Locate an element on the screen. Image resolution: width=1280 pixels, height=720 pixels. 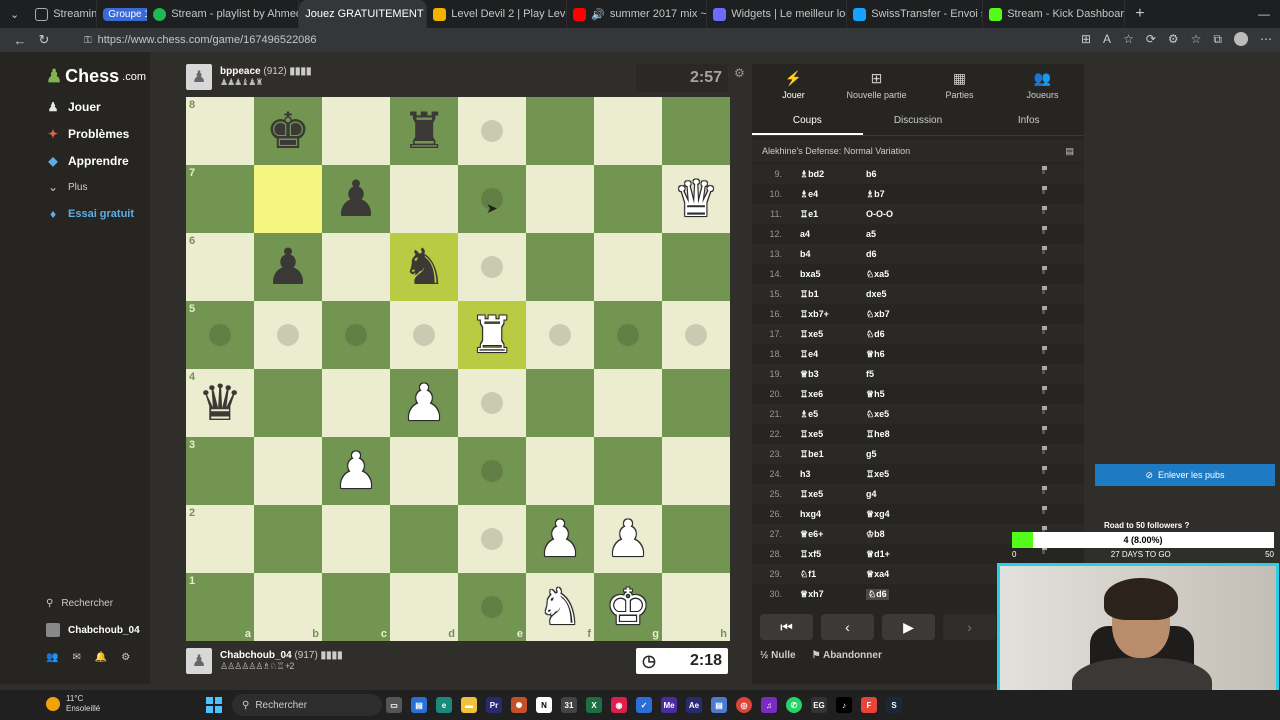
square-h7: ♛ is located at coordinates (696, 199).